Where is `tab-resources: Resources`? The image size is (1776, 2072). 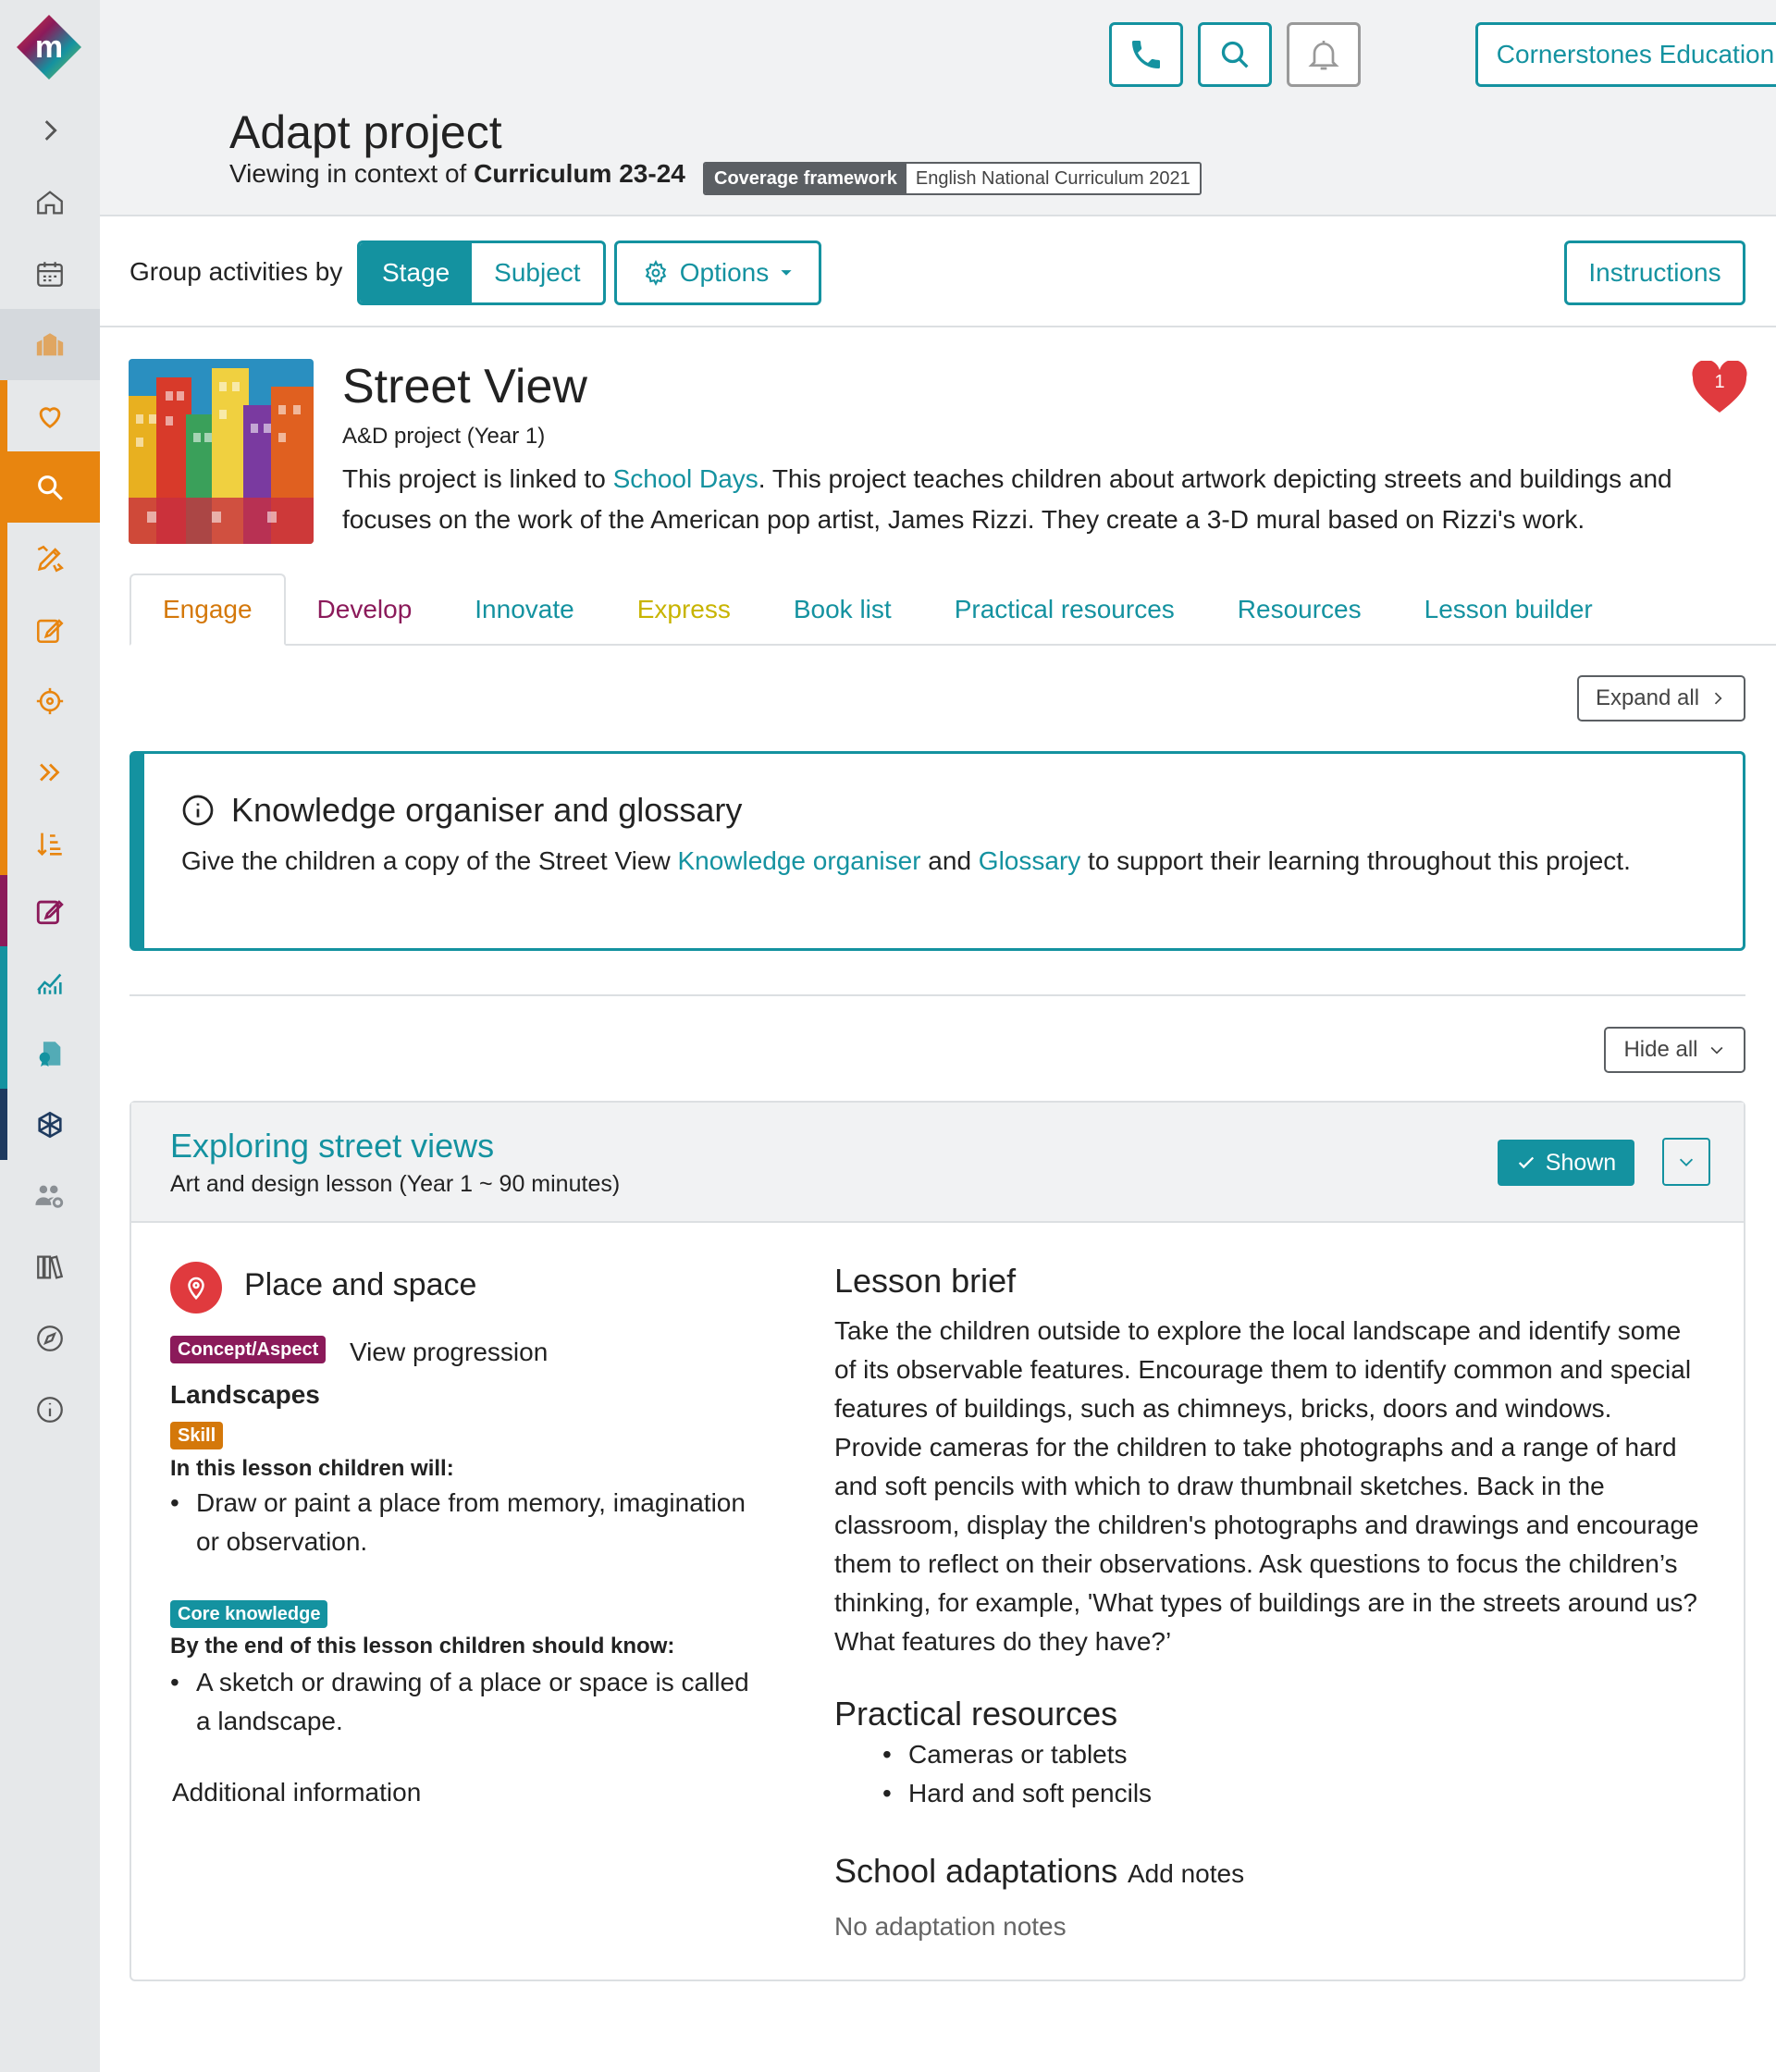
tab-resources: Resources is located at coordinates (1300, 610).